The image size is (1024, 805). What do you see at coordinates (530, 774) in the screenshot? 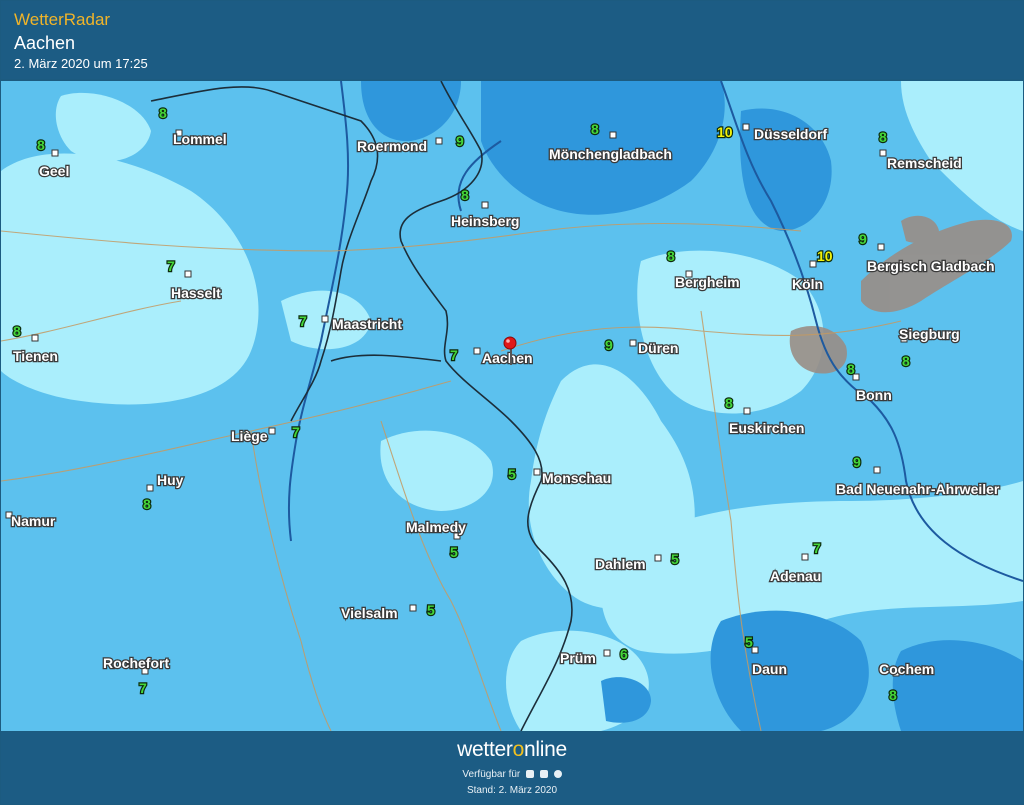
I see `android-icon` at bounding box center [530, 774].